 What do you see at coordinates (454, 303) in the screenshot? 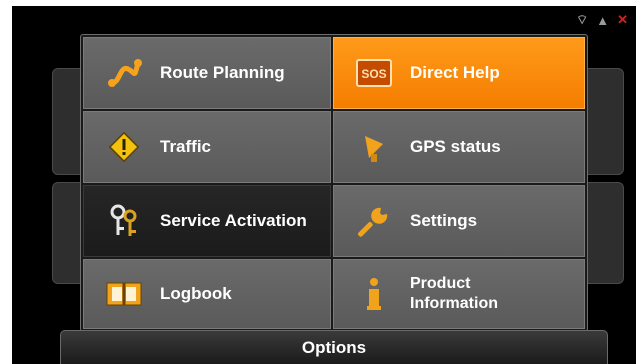
I see `product-information-line2: Information` at bounding box center [454, 303].